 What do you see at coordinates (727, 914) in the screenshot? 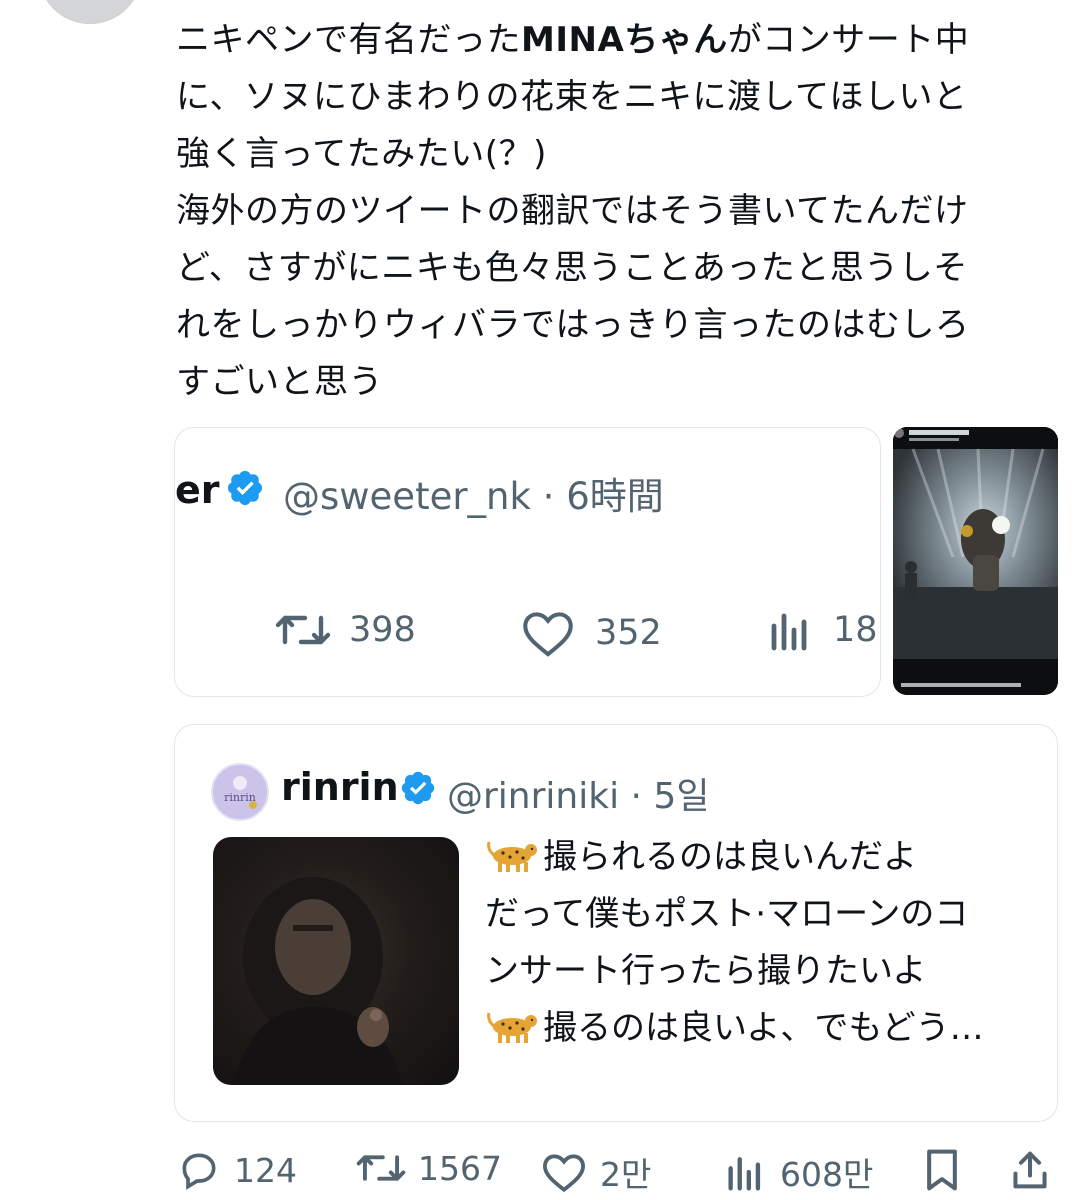
I see `quoted-line: だって僕もポスト·マローンのコ` at bounding box center [727, 914].